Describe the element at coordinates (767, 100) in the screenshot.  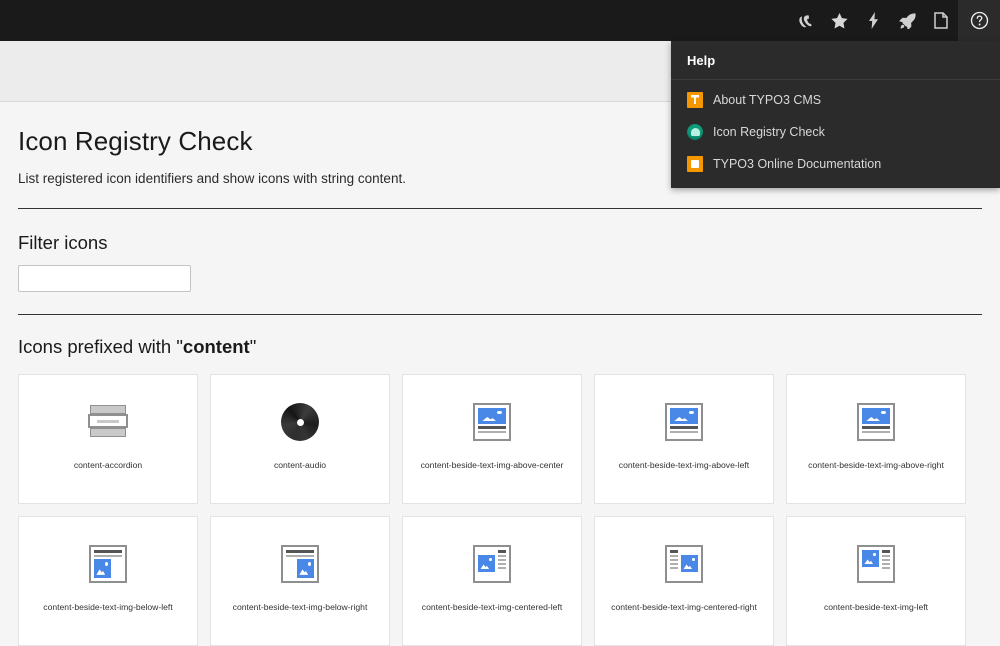
I see `dropdown-item-label: About TYPO3 CMS` at that location.